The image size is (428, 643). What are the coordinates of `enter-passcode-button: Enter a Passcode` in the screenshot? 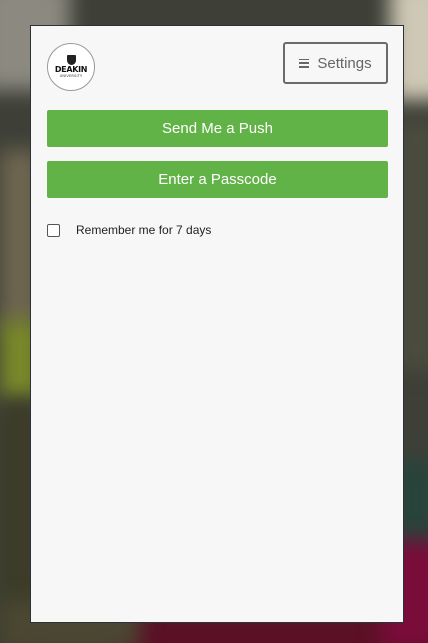 It's located at (217, 179).